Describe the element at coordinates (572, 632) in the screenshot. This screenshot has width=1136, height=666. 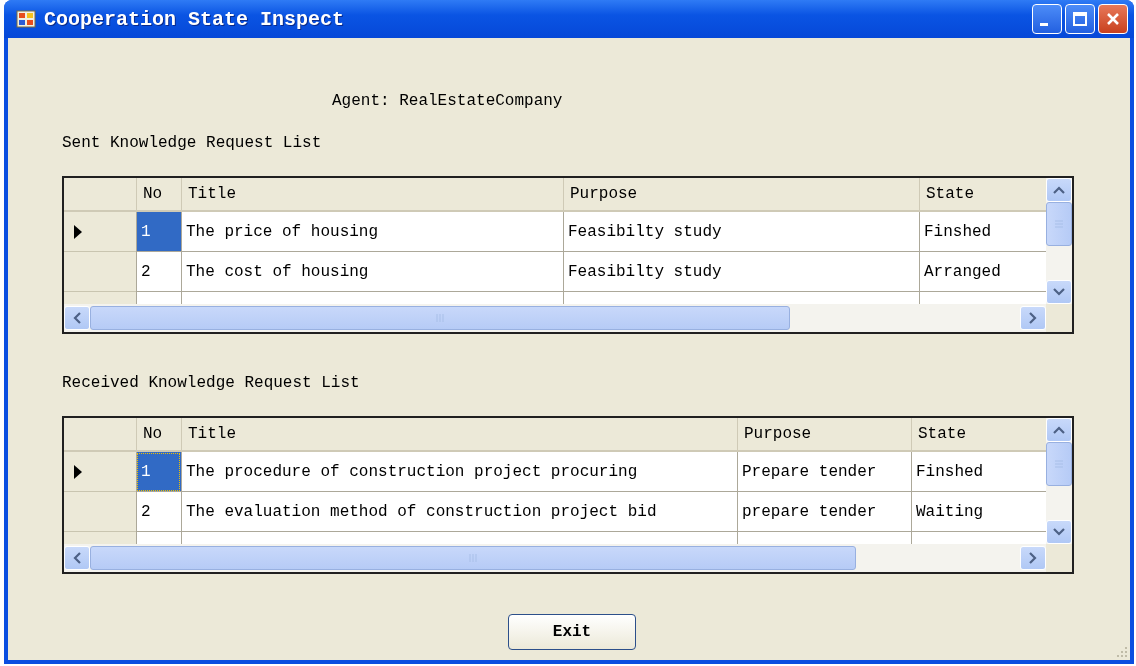
I see `exit-button: Exit` at that location.